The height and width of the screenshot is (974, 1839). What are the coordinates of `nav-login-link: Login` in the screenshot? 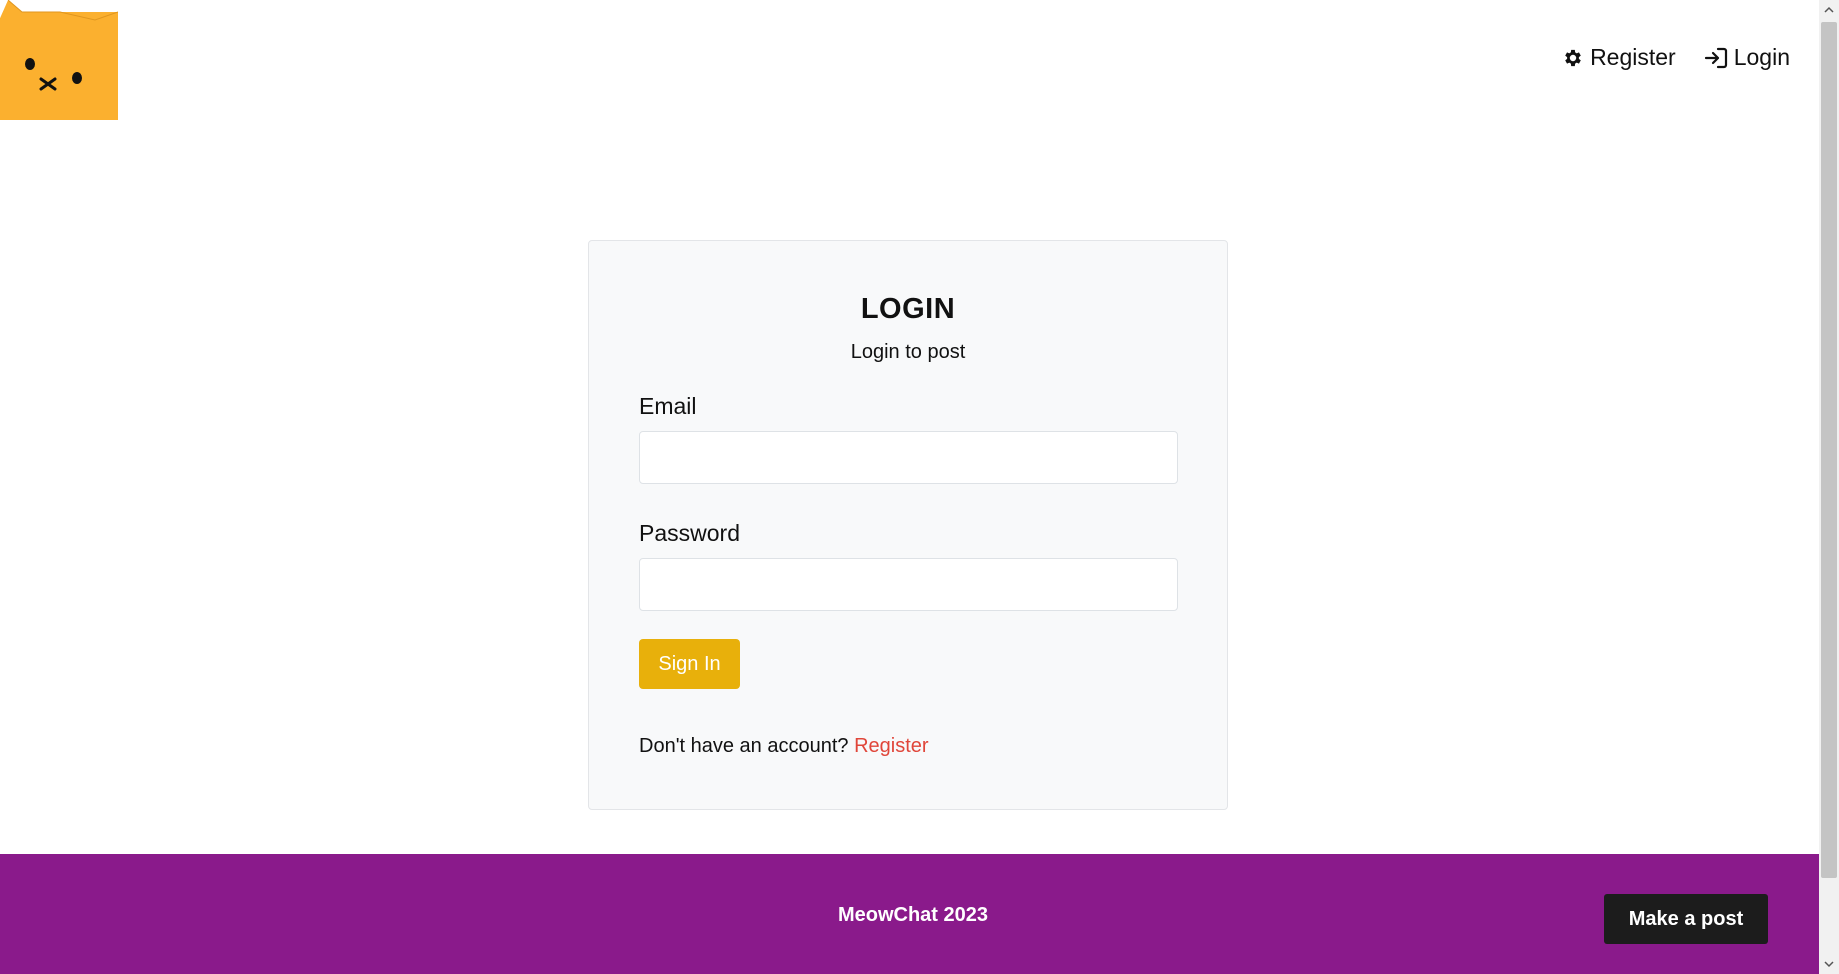 It's located at (1747, 57).